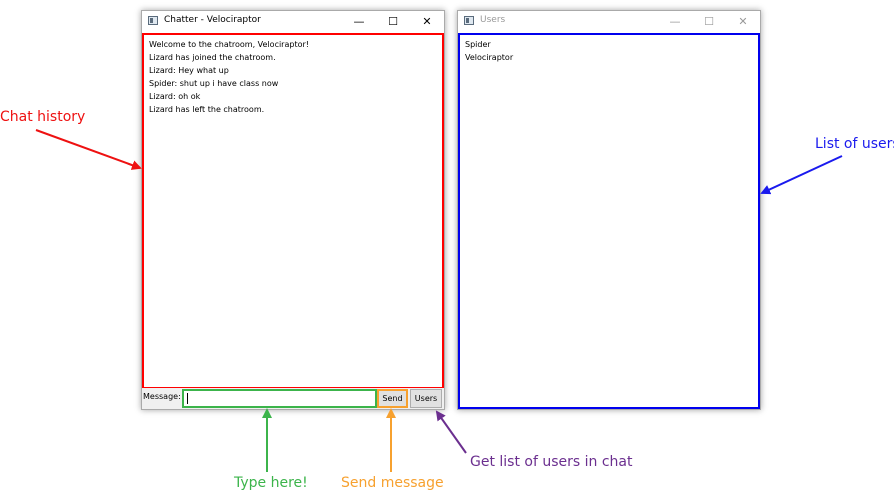 Image resolution: width=894 pixels, height=494 pixels. I want to click on annotation-list-of-users: List of users, so click(854, 144).